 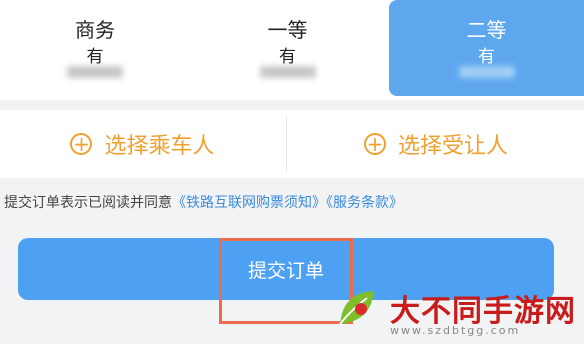 I want to click on seat-option-business: 商务 有, so click(x=95, y=48).